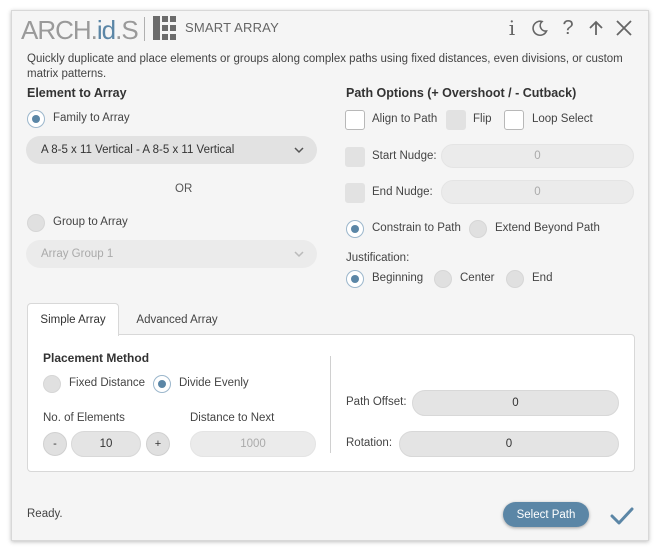 The height and width of the screenshot is (551, 660). What do you see at coordinates (477, 278) in the screenshot?
I see `justify-center-label: Center` at bounding box center [477, 278].